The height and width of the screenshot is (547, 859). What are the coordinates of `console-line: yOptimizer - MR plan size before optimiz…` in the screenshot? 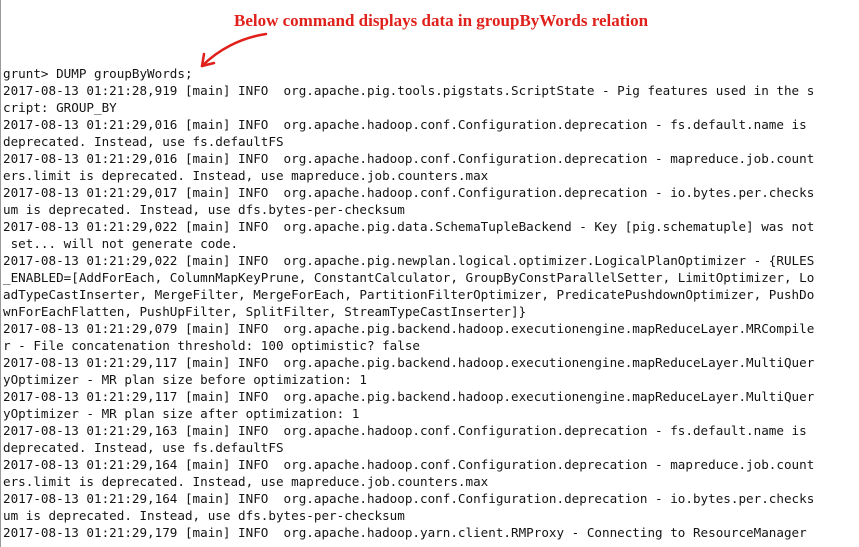 It's located at (185, 379).